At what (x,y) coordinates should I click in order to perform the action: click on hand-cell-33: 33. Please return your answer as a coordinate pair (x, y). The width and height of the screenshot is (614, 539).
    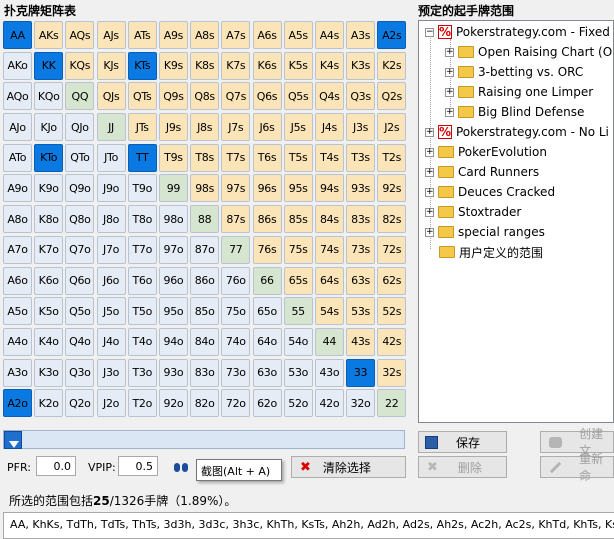
    Looking at the image, I should click on (361, 372).